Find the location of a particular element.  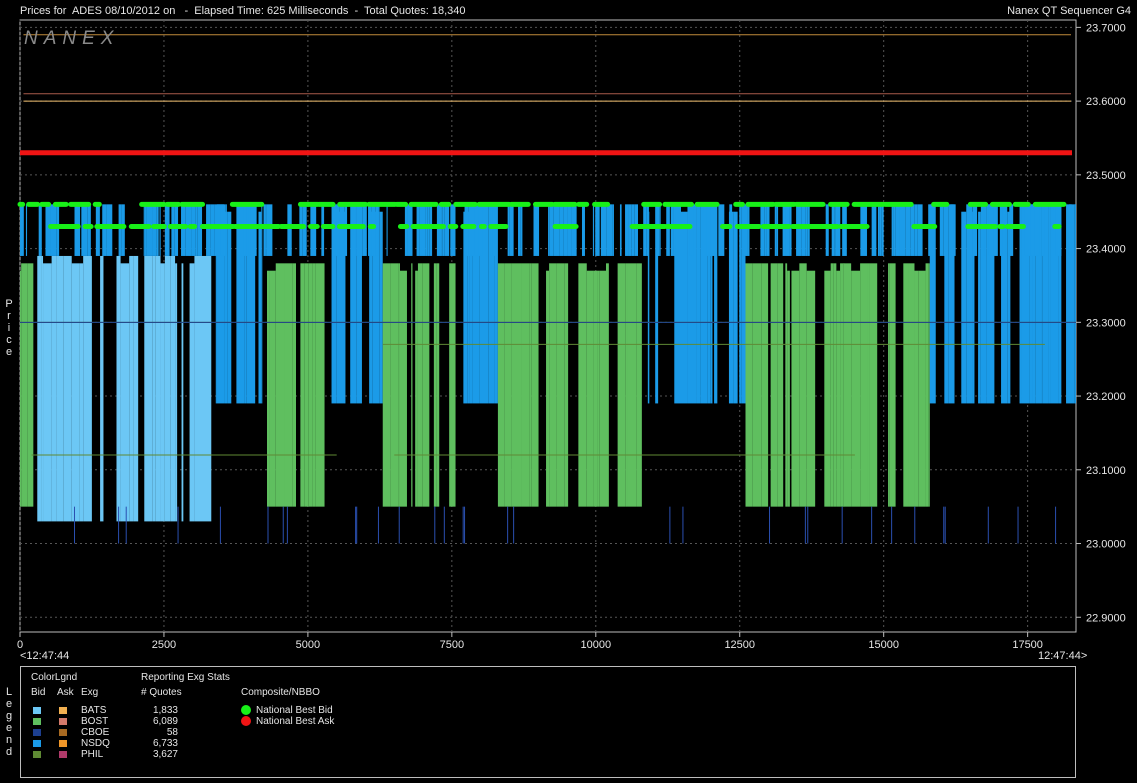

legend-label-char: g is located at coordinates (9, 716).